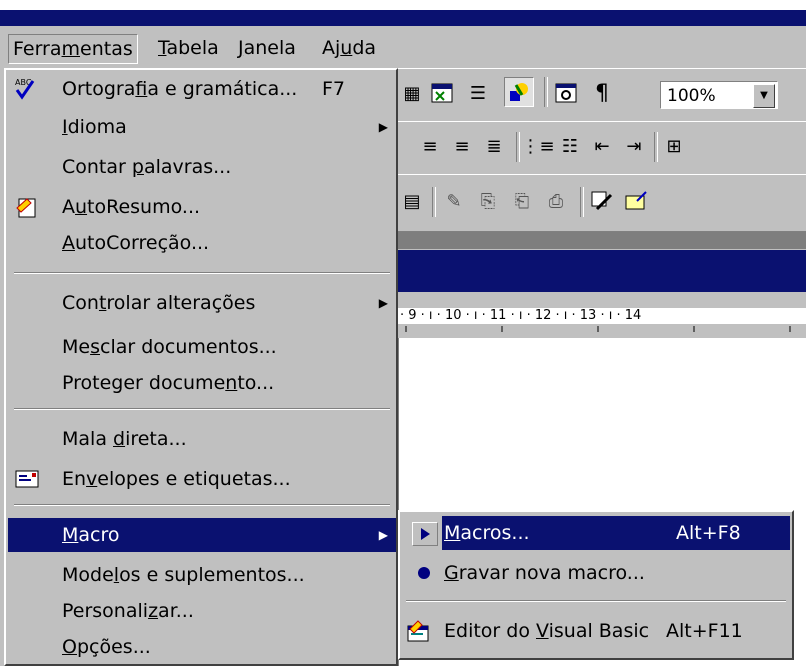  What do you see at coordinates (27, 207) in the screenshot?
I see `autosummarize-icon` at bounding box center [27, 207].